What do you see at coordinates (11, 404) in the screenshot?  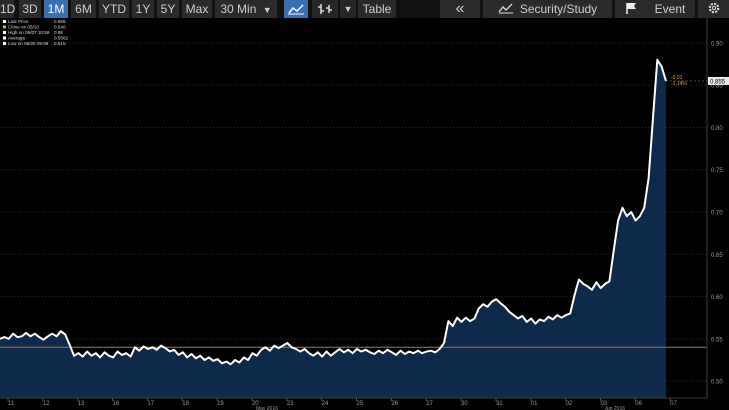 I see `x-tick-label: 11` at bounding box center [11, 404].